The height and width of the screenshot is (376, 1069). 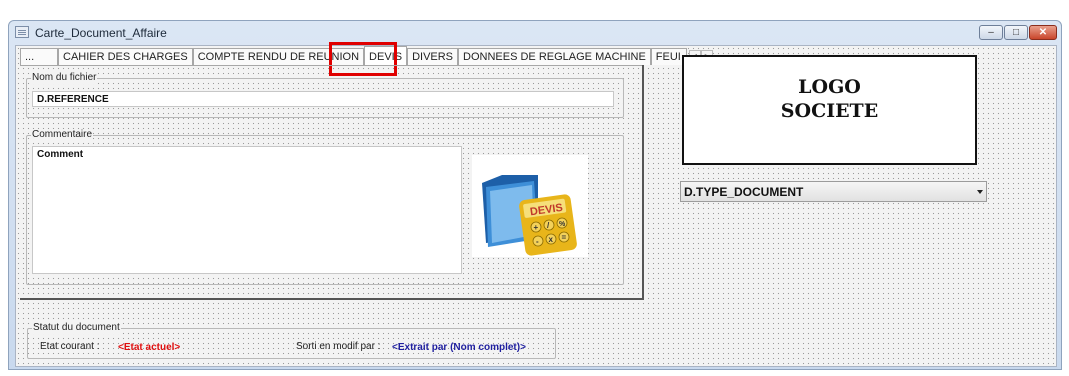 I want to click on nom-du-fichier-group: Nom du fichier D.REFERENCE, so click(x=325, y=95).